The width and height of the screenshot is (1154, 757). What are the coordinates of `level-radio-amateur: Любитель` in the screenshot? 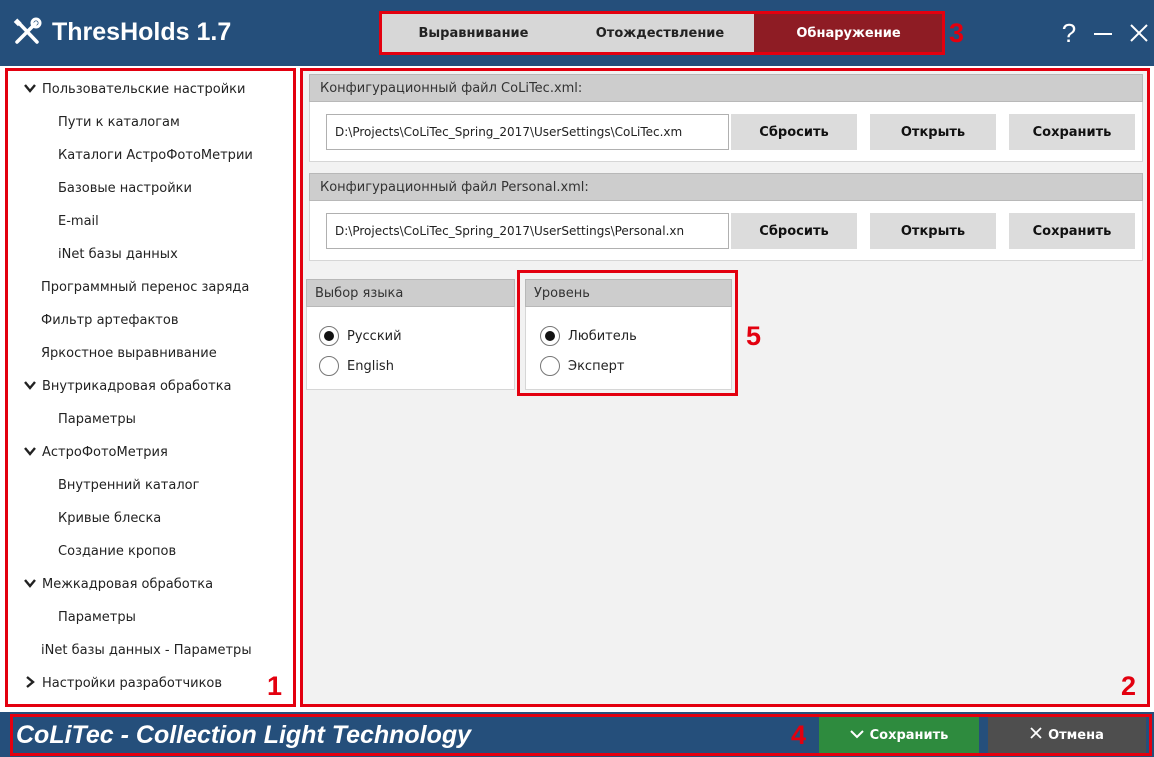 It's located at (588, 336).